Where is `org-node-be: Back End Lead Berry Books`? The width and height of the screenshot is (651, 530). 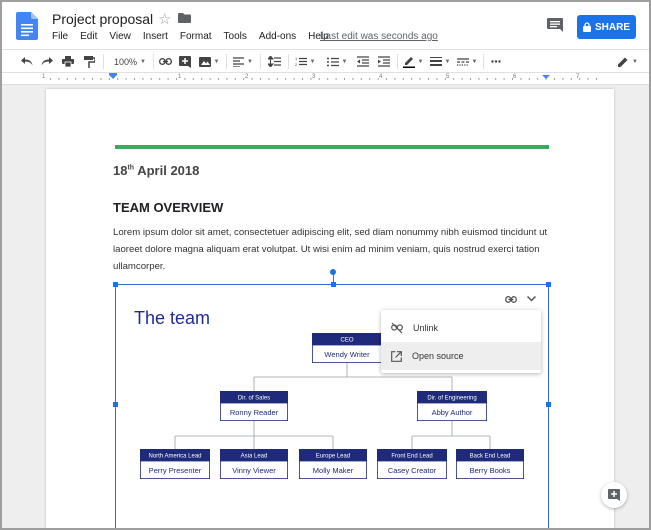 org-node-be: Back End Lead Berry Books is located at coordinates (489, 464).